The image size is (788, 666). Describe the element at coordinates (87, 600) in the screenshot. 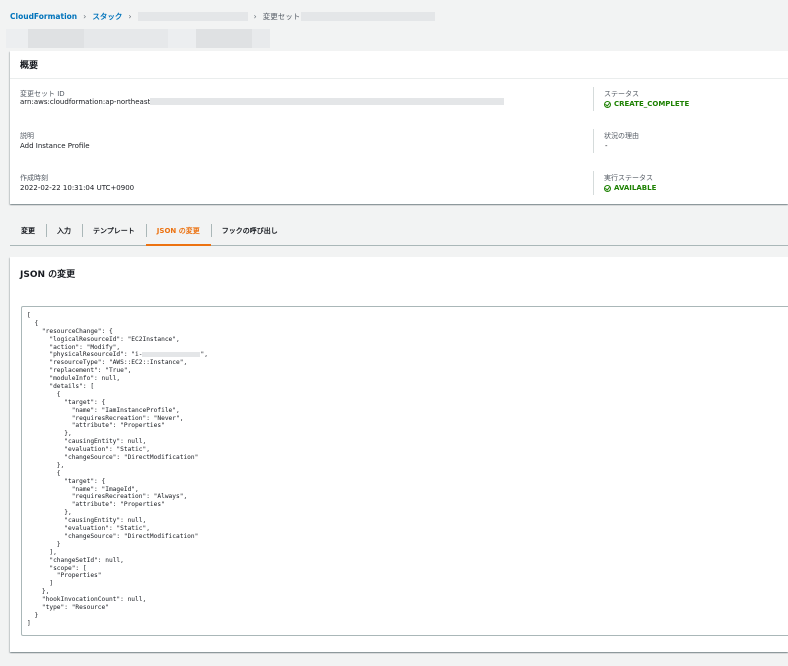

I see `json-line: "hookInvocationCount": null,` at that location.